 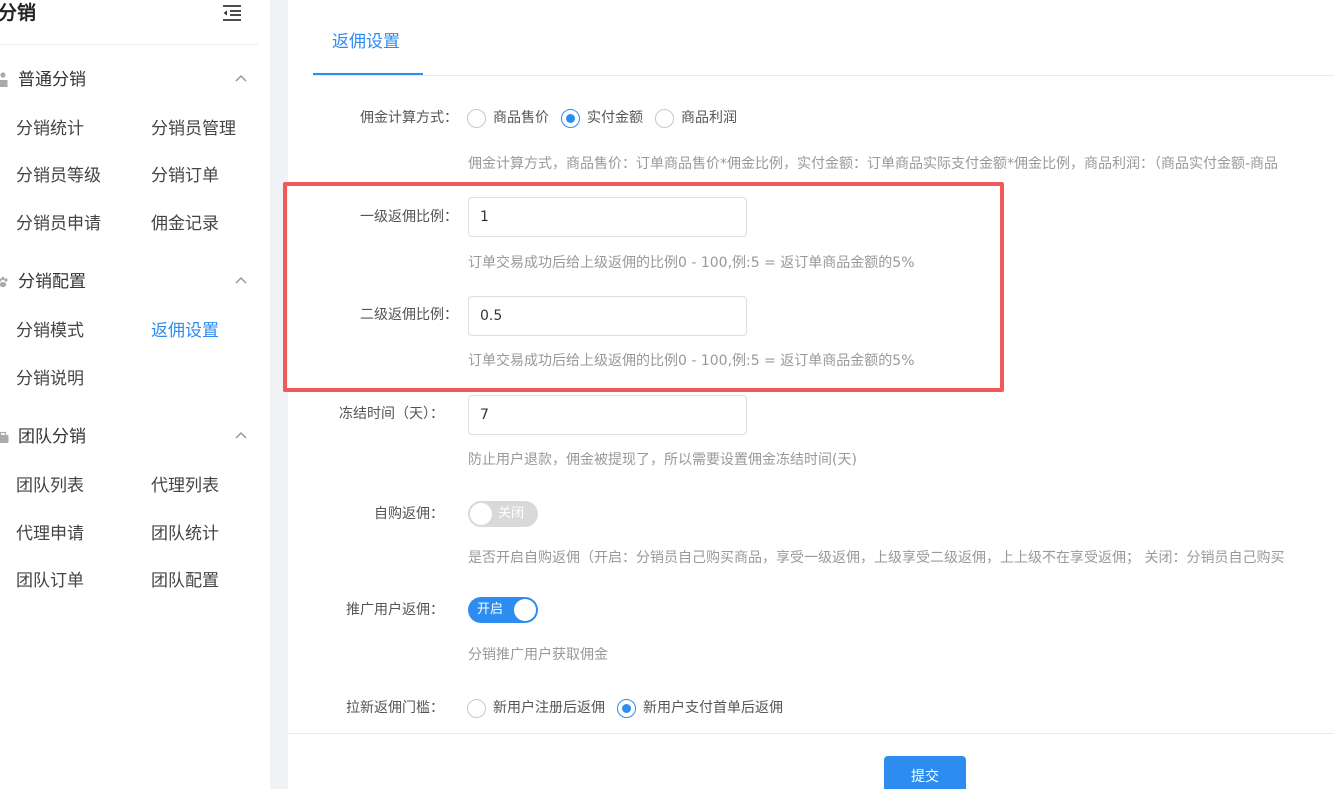 I want to click on self-purchase-label: 自购返佣：, so click(x=409, y=514).